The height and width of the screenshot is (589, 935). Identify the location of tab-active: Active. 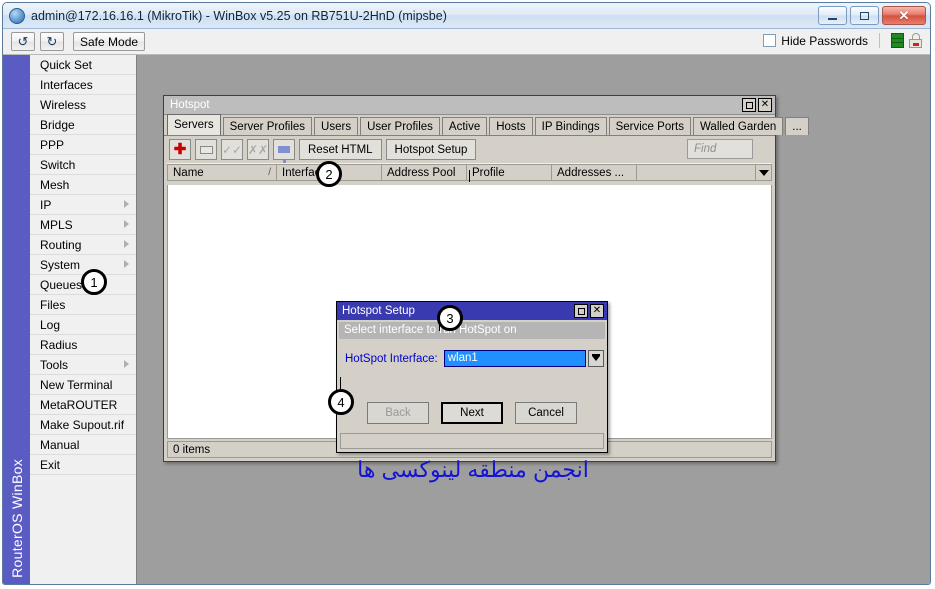
(464, 126).